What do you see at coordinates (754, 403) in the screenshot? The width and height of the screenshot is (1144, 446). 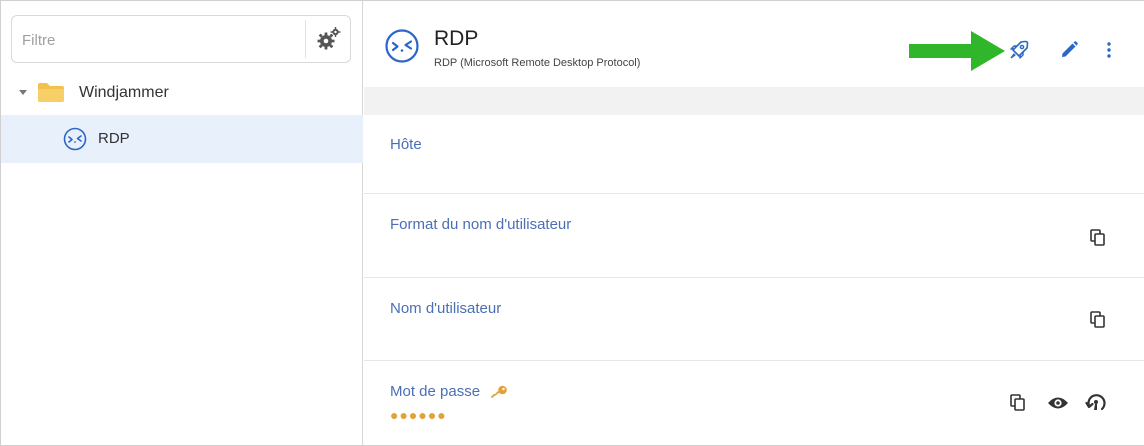 I see `field-password: Mot de passe ●●●●●●` at bounding box center [754, 403].